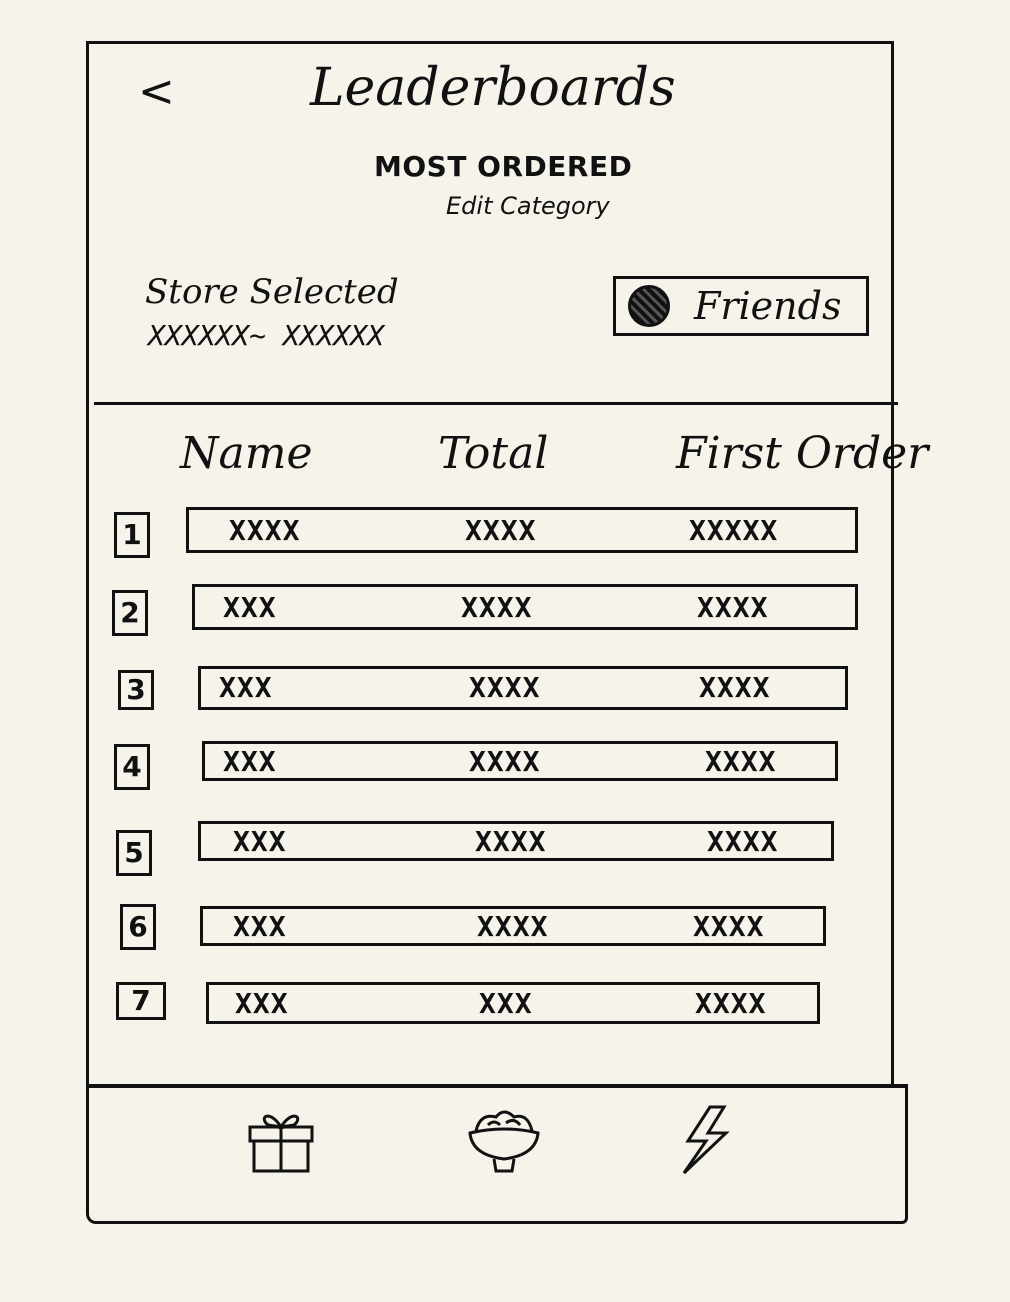  Describe the element at coordinates (130, 613) in the screenshot. I see `rank-badge: 2` at that location.